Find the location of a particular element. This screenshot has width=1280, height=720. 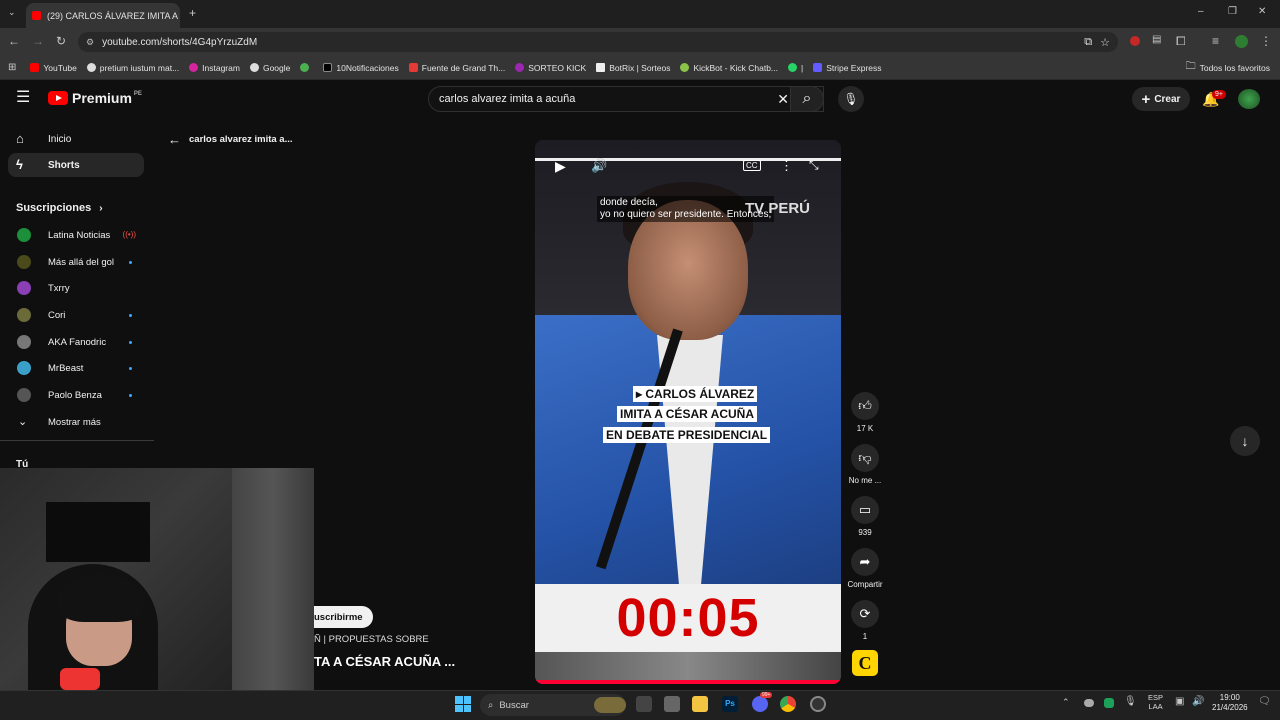

youtube-logo: Premium PE is located at coordinates (95, 98).